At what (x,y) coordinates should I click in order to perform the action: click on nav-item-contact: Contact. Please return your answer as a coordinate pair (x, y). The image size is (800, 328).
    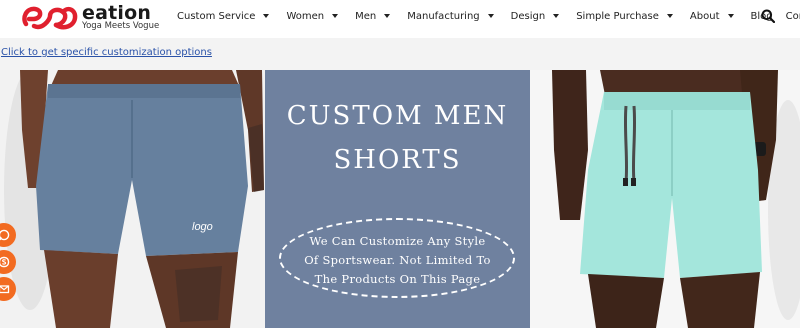
    Looking at the image, I should click on (793, 16).